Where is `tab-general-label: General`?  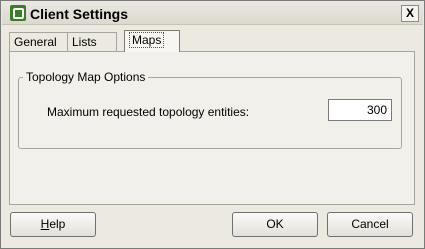 tab-general-label: General is located at coordinates (35, 42).